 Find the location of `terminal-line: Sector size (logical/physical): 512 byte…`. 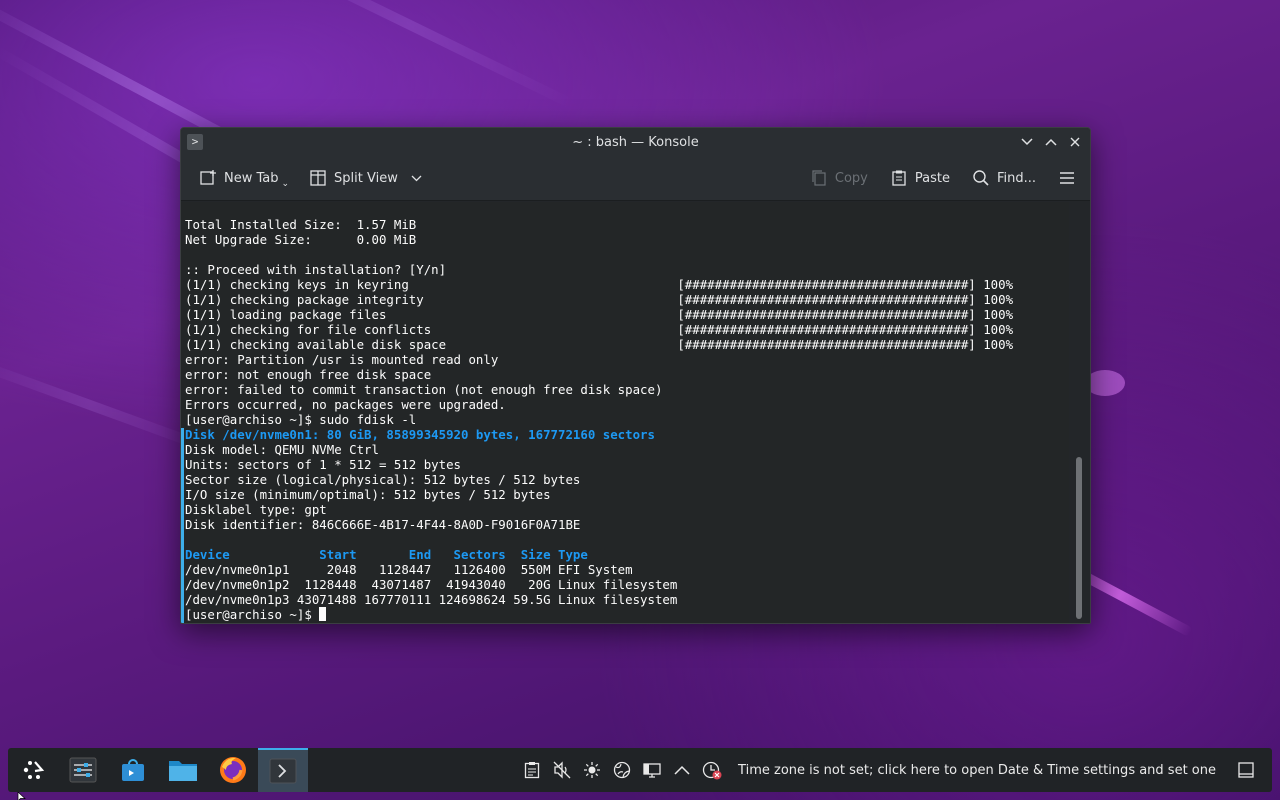

terminal-line: Sector size (logical/physical): 512 byte… is located at coordinates (383, 479).